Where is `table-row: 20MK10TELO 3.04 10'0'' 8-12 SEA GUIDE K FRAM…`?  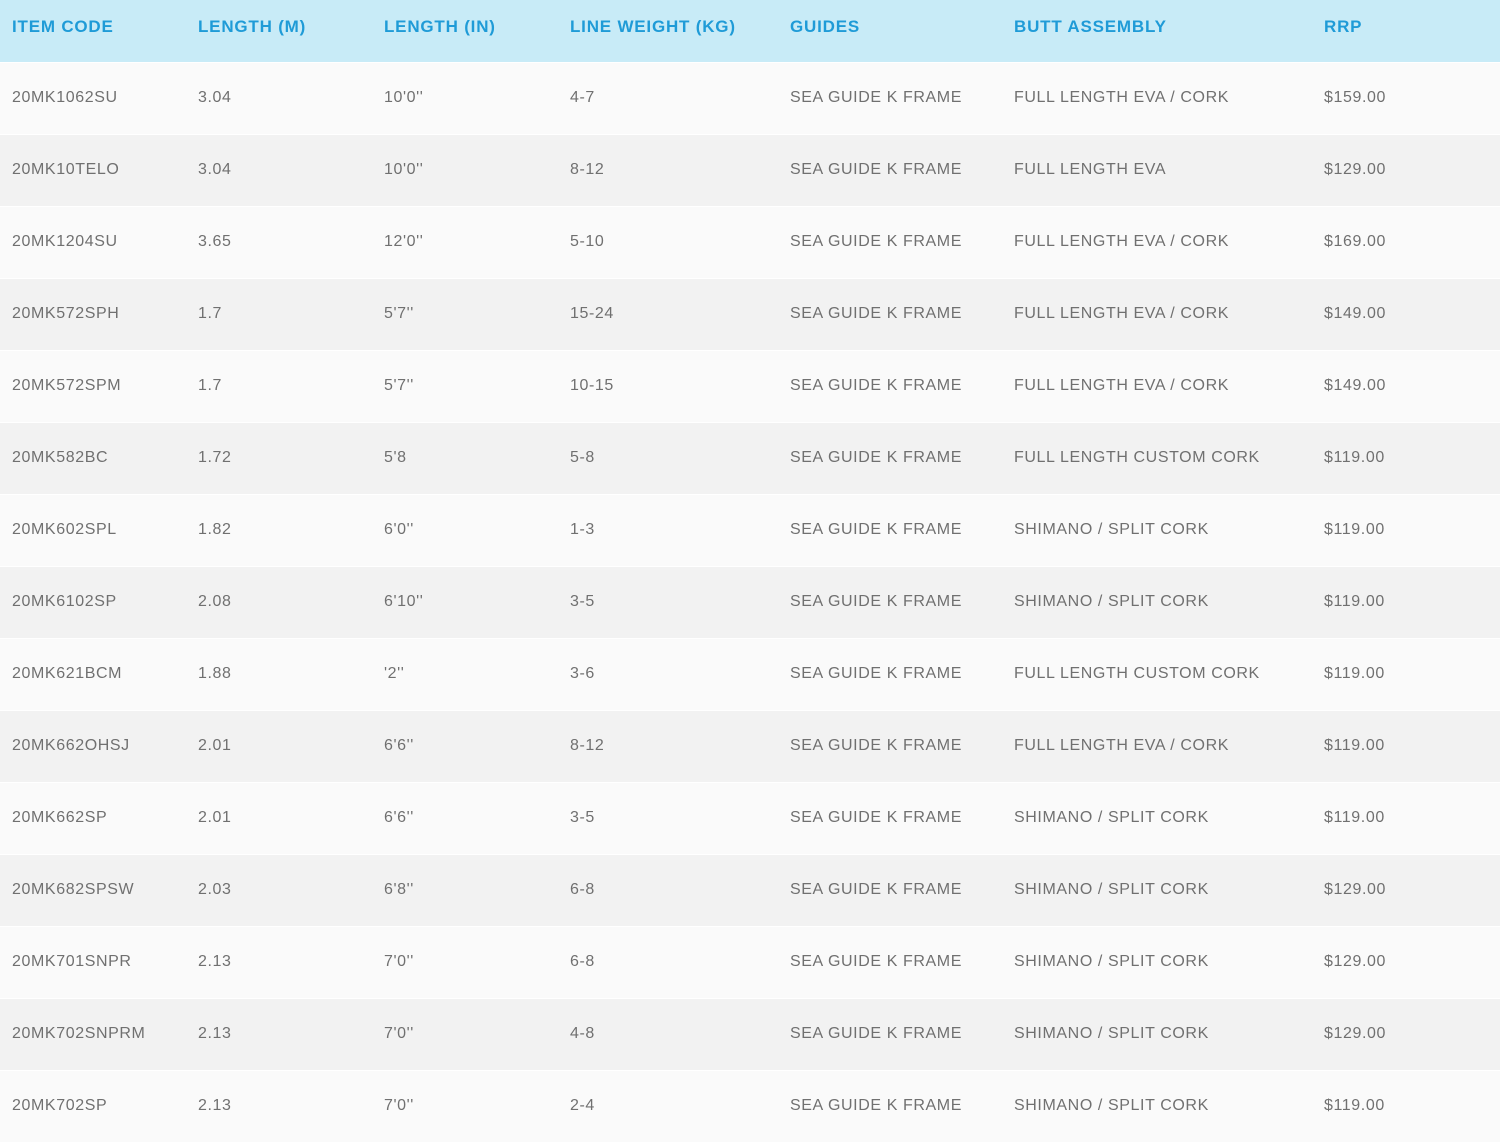
table-row: 20MK10TELO 3.04 10'0'' 8-12 SEA GUIDE K FRAM… is located at coordinates (750, 169).